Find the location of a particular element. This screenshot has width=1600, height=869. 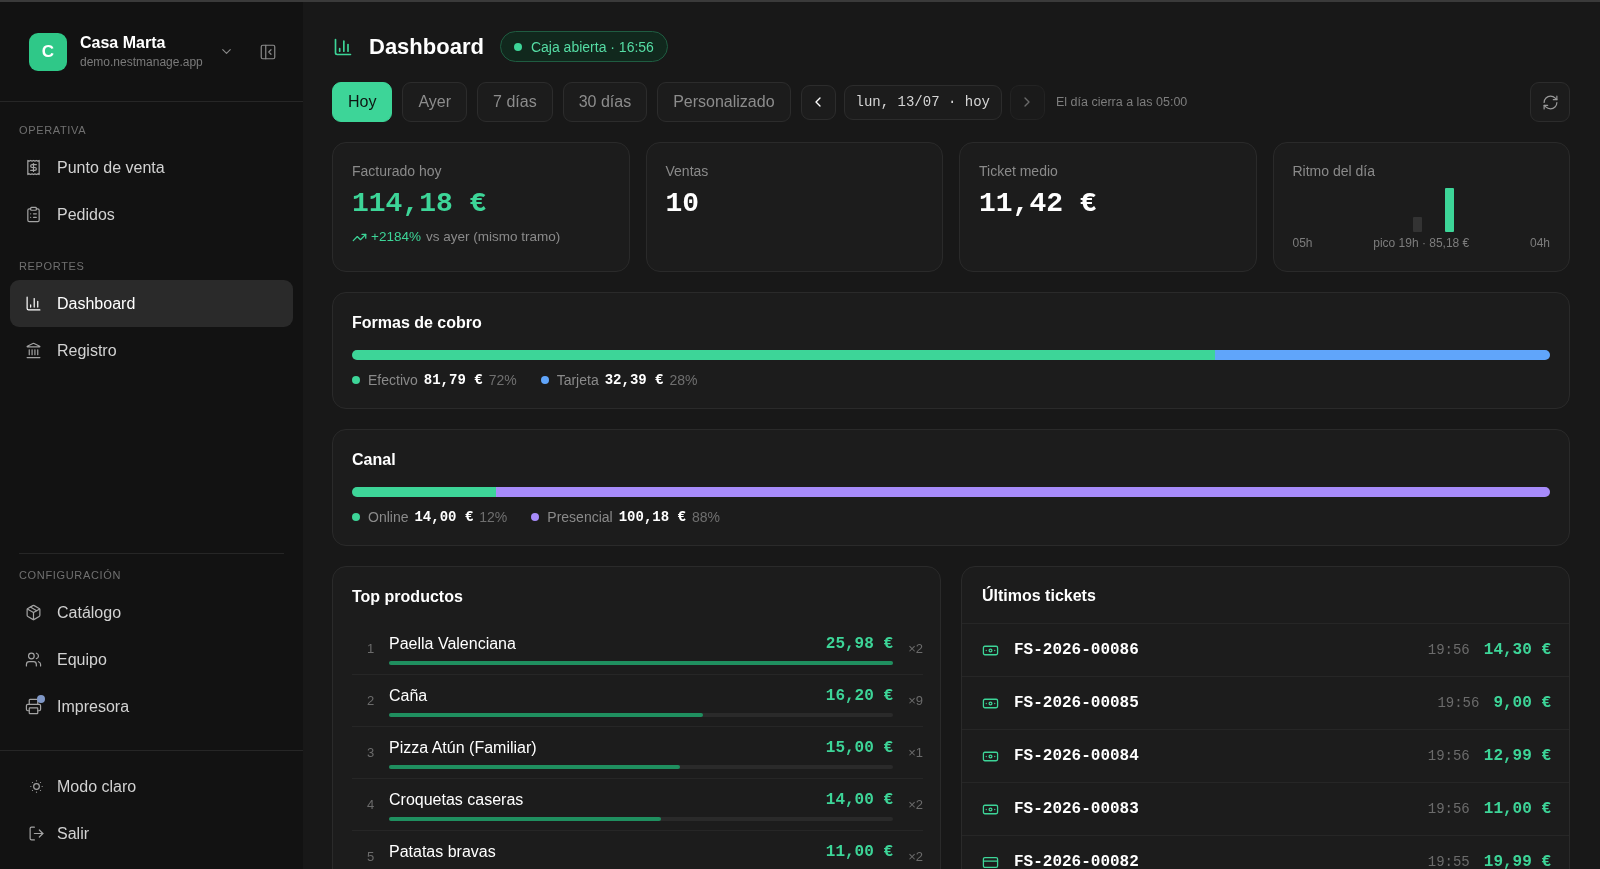

legend-label: Online is located at coordinates (388, 517).